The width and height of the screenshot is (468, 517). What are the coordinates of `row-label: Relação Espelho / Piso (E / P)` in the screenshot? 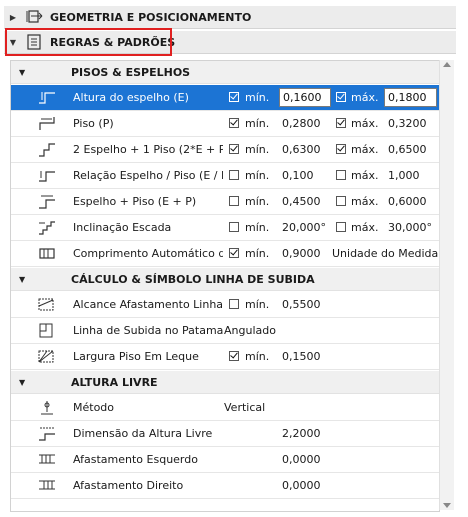 It's located at (148, 175).